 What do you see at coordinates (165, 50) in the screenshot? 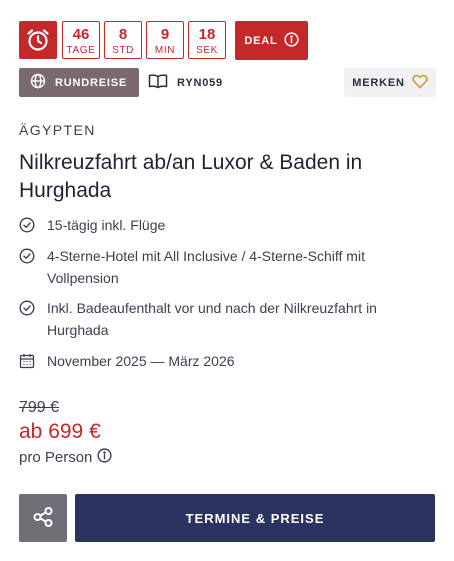
I see `countdown-unit: MIN` at bounding box center [165, 50].